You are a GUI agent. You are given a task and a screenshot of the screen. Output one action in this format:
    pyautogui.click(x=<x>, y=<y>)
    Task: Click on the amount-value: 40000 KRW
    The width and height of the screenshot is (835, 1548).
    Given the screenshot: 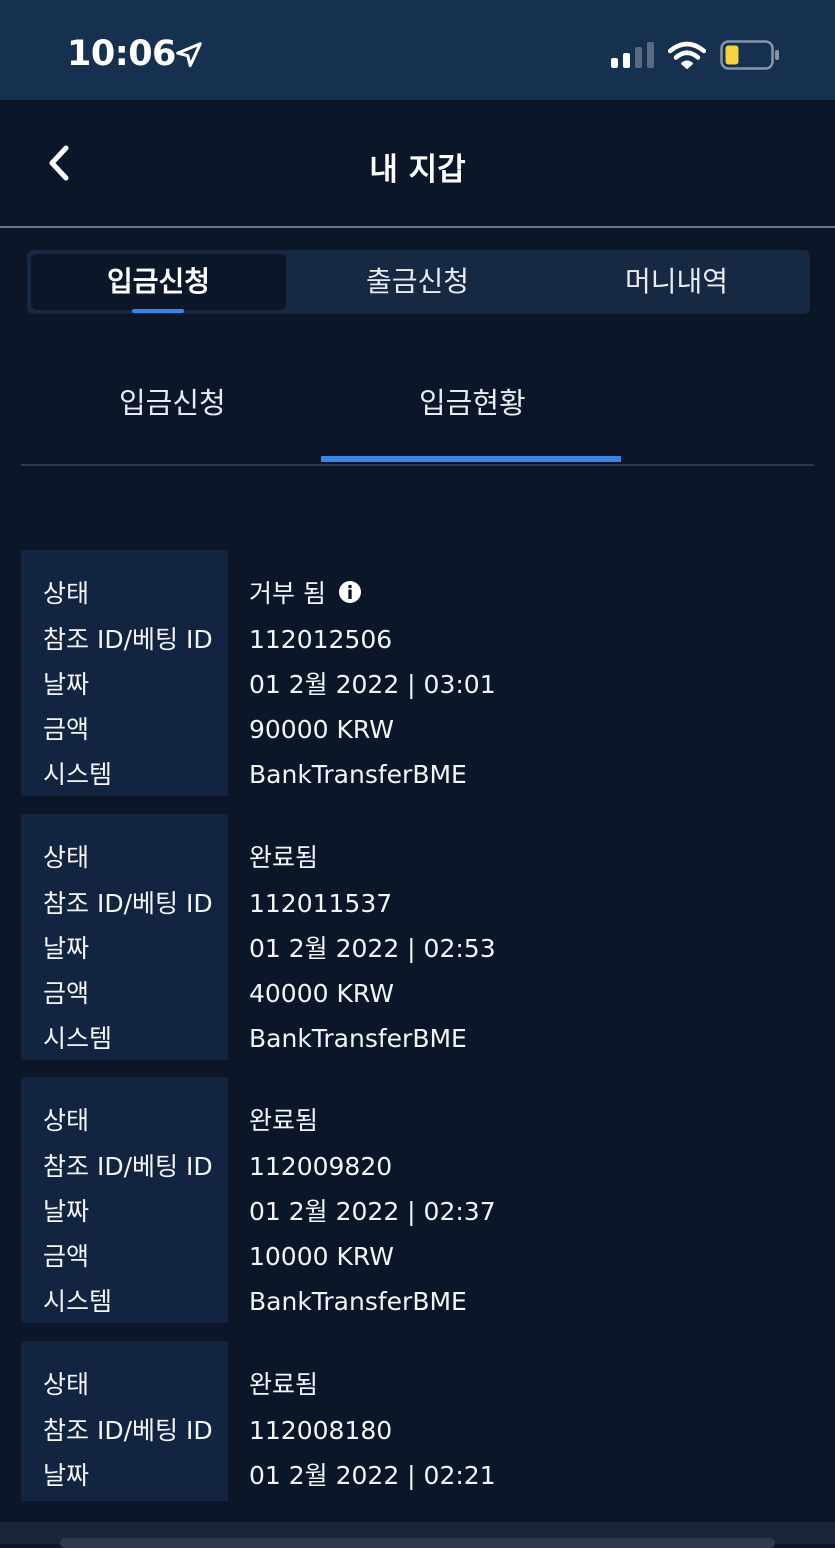 What is the action you would take?
    pyautogui.click(x=321, y=993)
    